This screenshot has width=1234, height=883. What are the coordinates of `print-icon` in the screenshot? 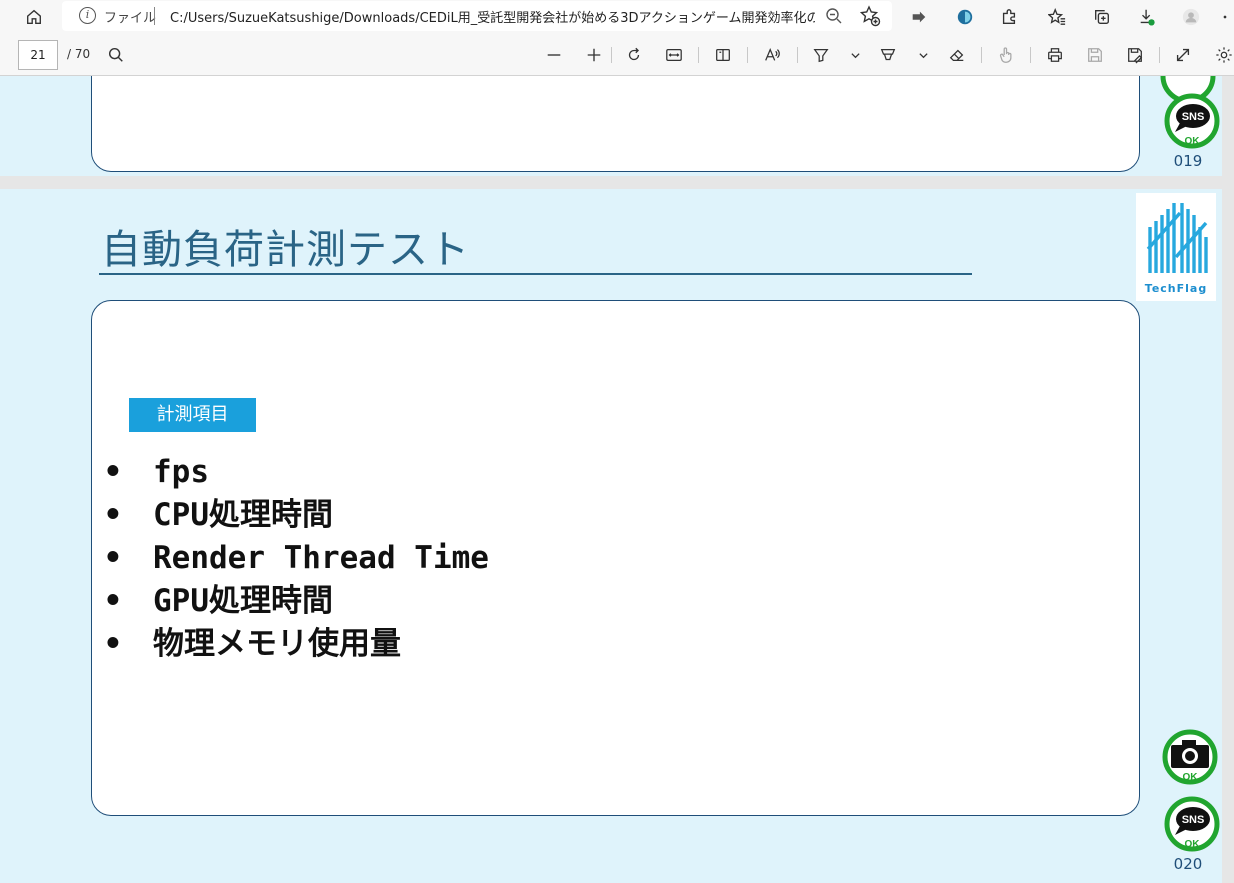 It's located at (1055, 55).